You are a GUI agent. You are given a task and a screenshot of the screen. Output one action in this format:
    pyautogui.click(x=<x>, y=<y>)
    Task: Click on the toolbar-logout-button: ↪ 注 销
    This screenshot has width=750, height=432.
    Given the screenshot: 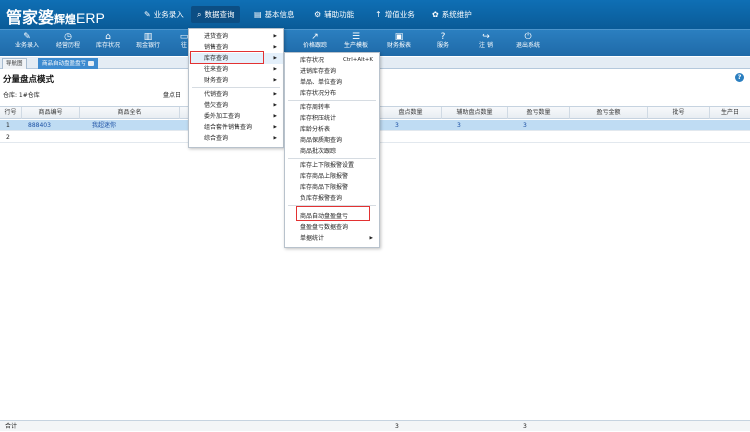 What is the action you would take?
    pyautogui.click(x=486, y=43)
    